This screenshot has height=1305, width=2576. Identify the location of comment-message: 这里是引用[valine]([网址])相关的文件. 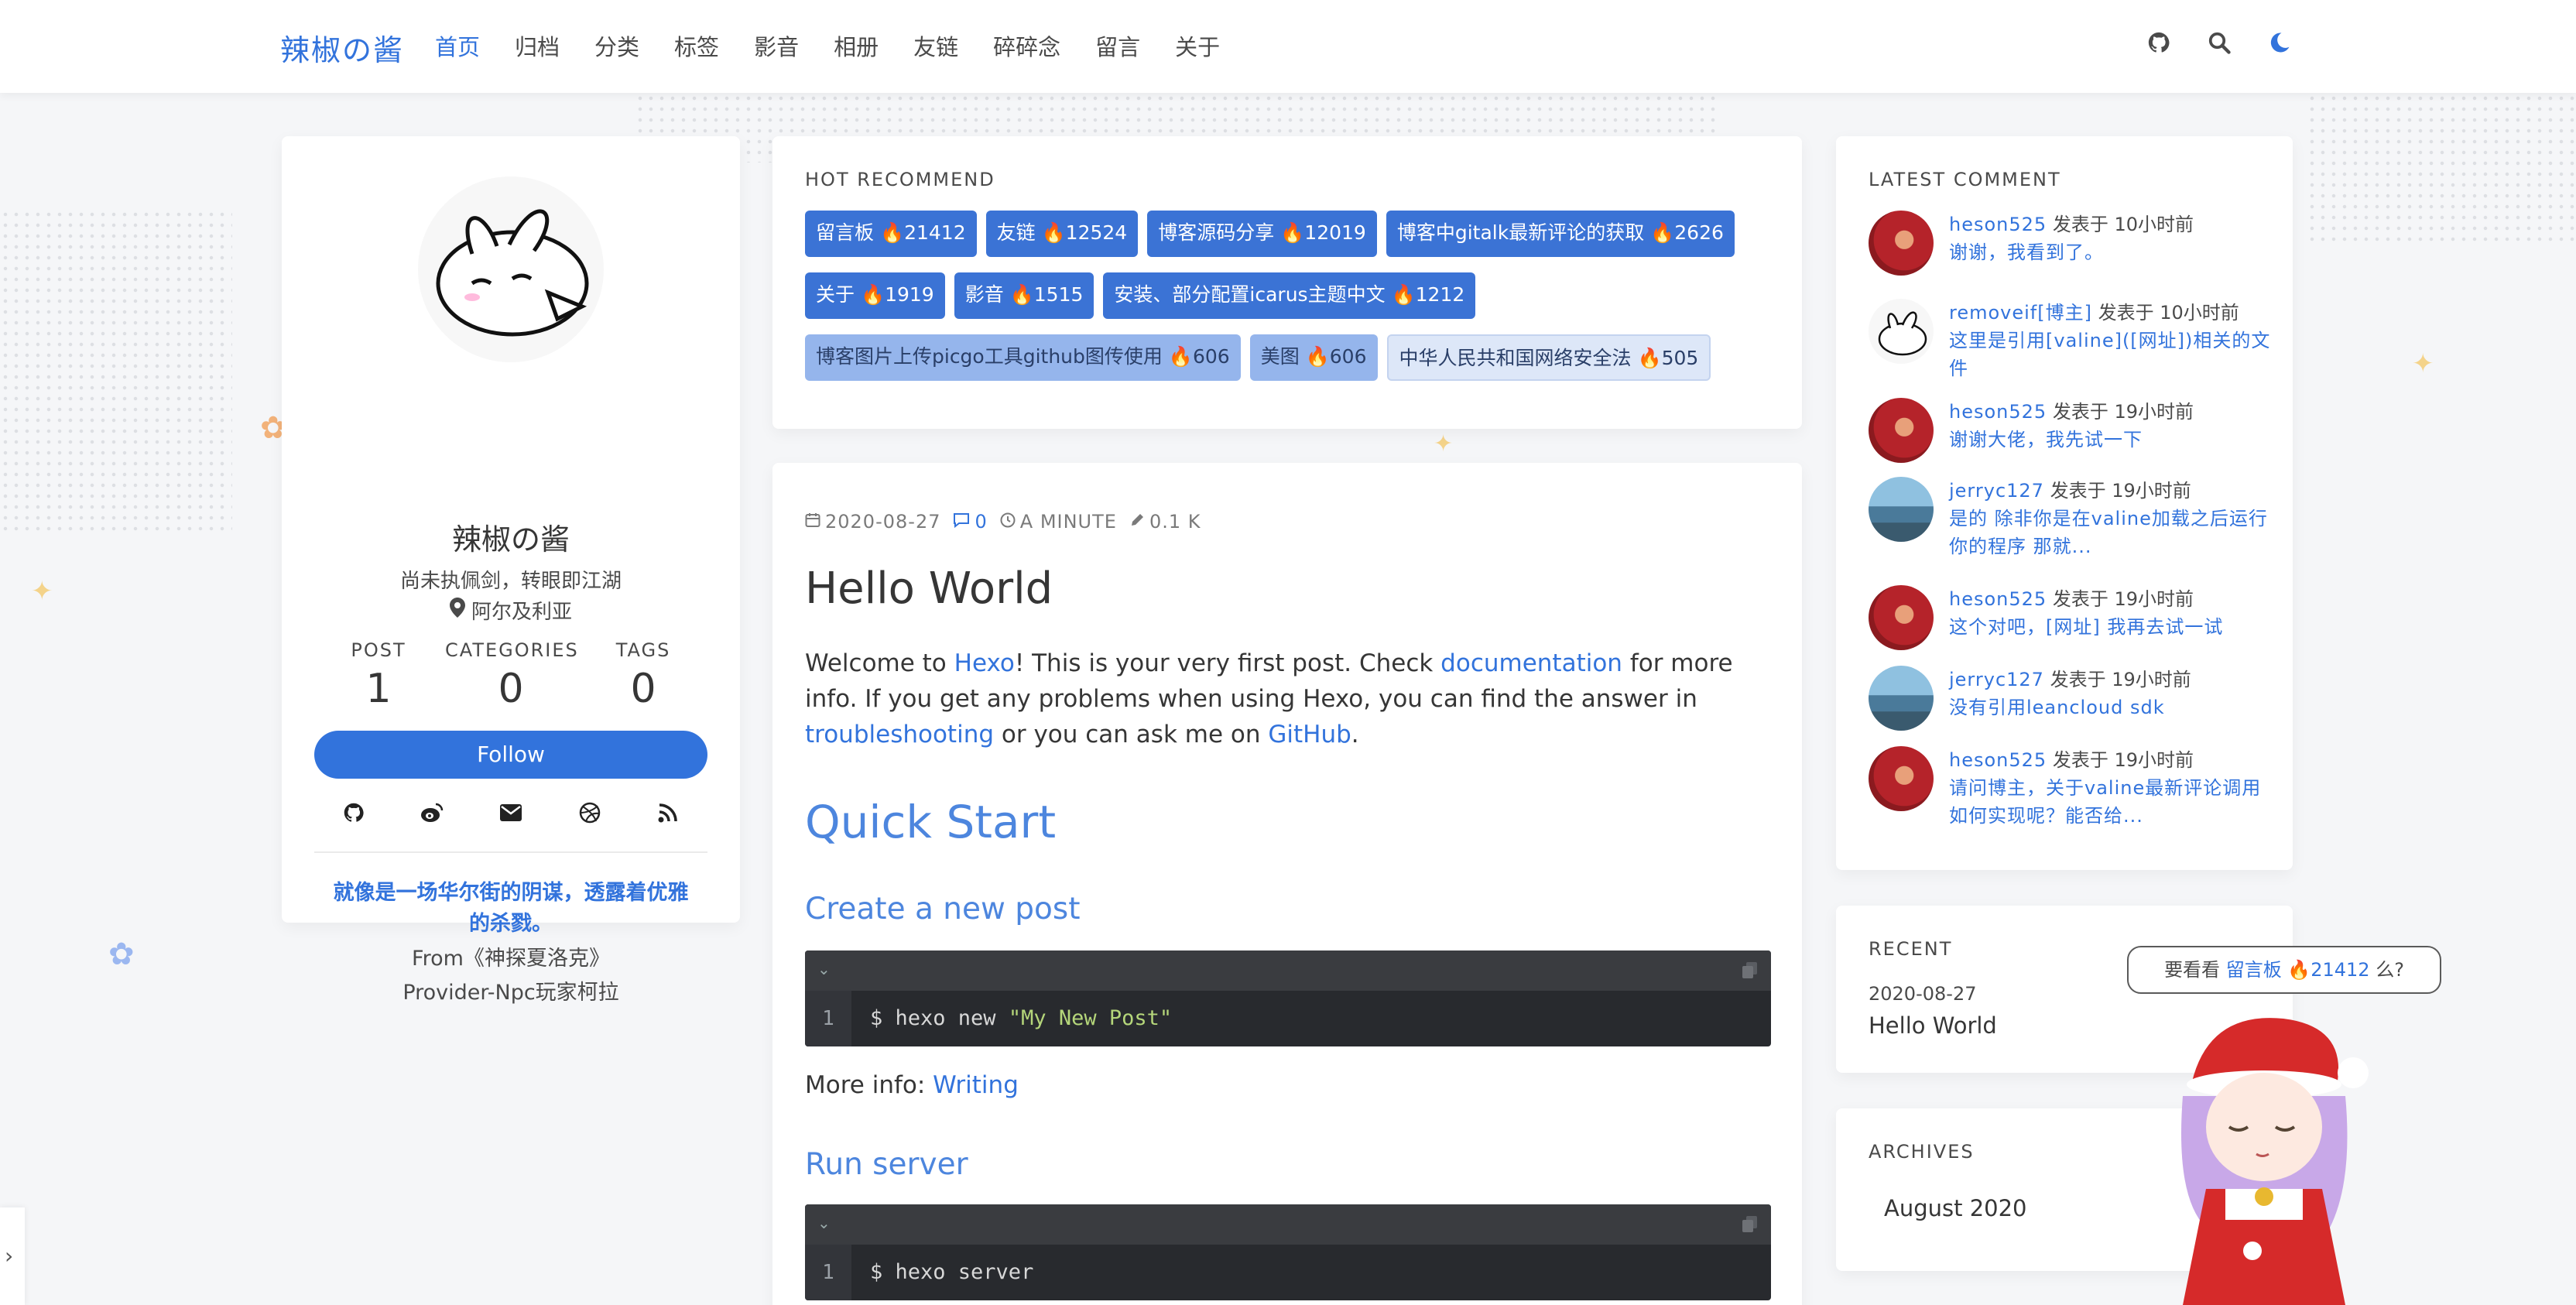
(2110, 355).